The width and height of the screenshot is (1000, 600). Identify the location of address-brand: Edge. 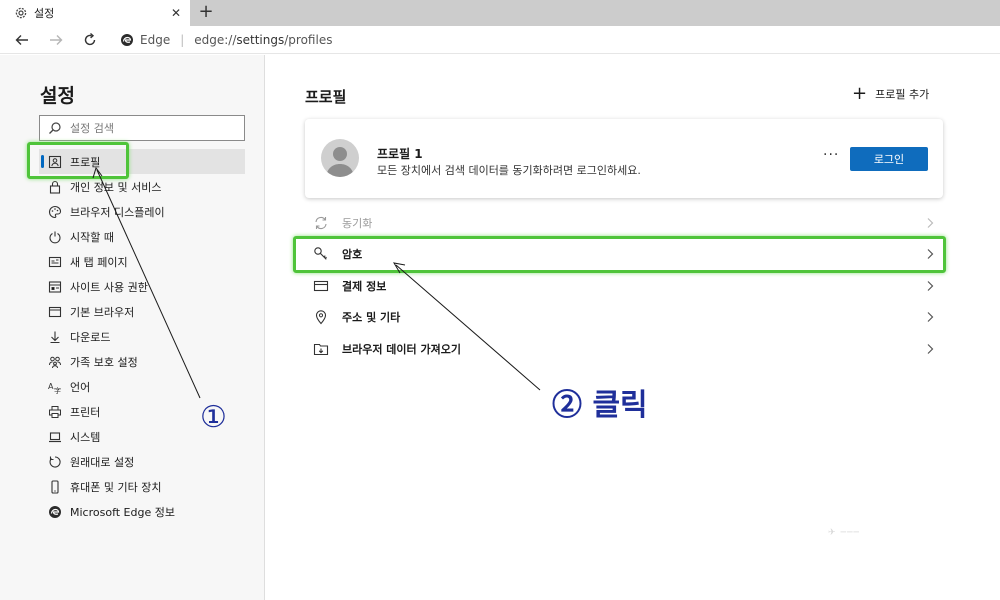
(155, 40).